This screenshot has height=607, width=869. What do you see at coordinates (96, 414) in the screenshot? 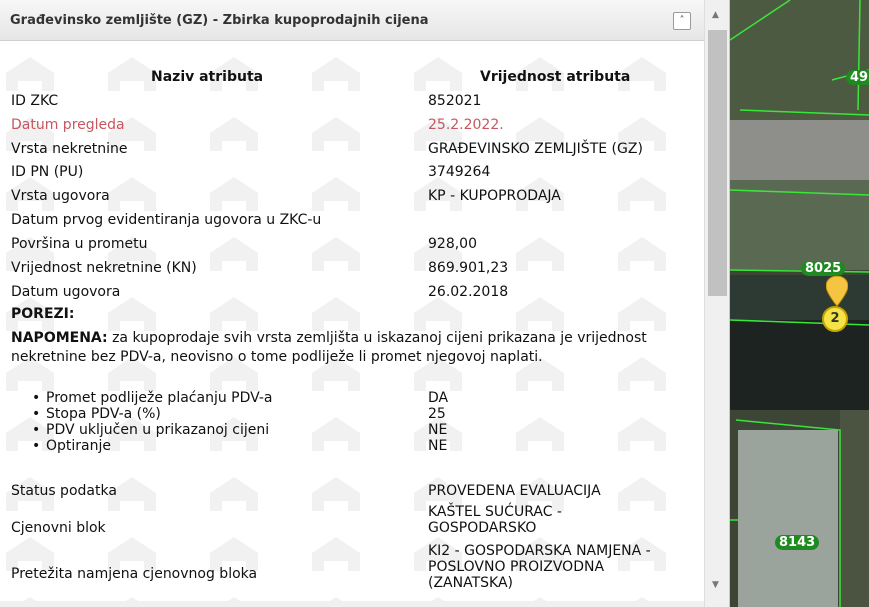
I see `porez-item-label: Stopa PDV-a (%)` at bounding box center [96, 414].